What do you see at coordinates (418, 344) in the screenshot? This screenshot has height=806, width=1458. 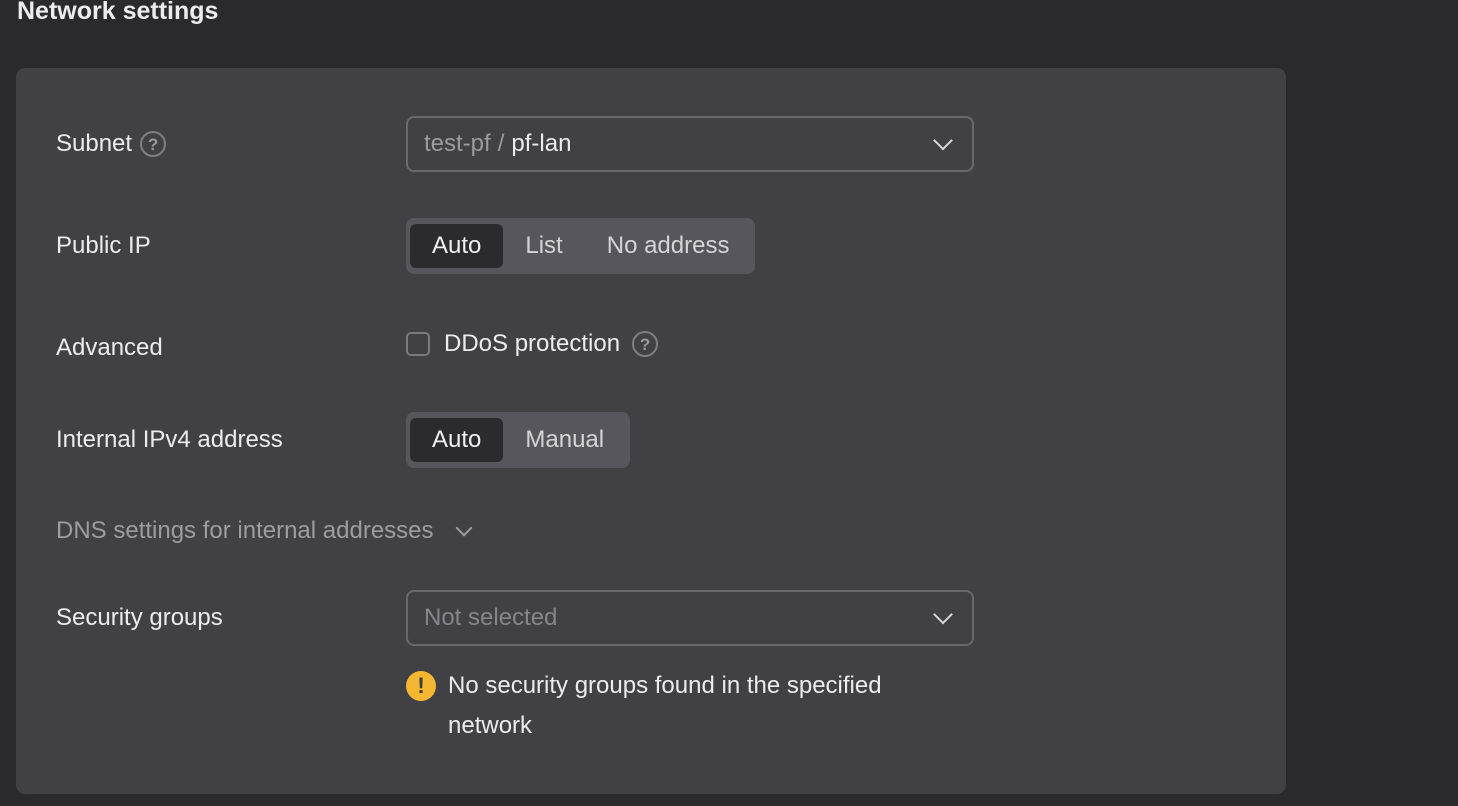 I see `ddos-protection-checkbox` at bounding box center [418, 344].